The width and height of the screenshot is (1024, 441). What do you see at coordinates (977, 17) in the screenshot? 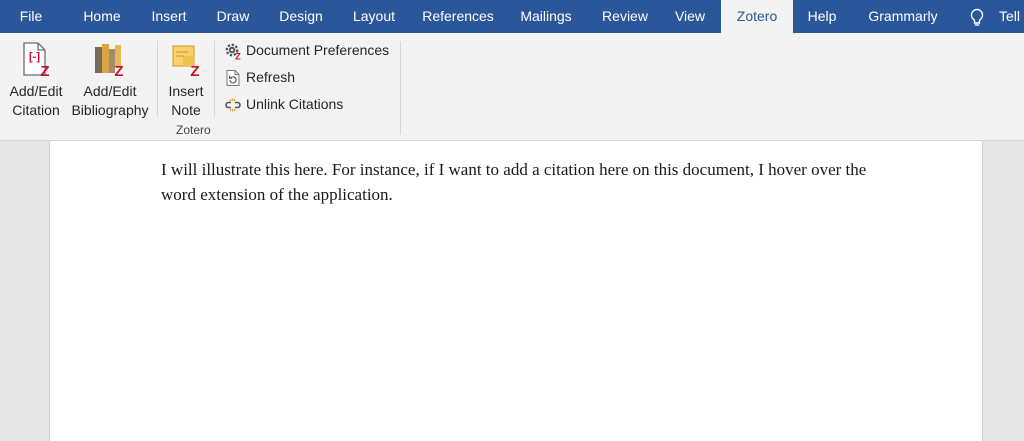
I see `lightbulb-icon` at bounding box center [977, 17].